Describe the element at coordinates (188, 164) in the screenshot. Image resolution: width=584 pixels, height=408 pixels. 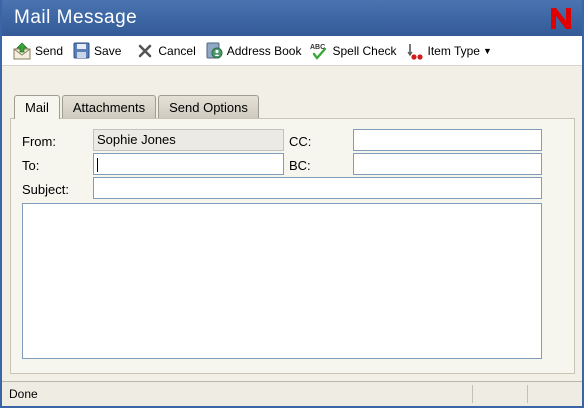
I see `to-field` at that location.